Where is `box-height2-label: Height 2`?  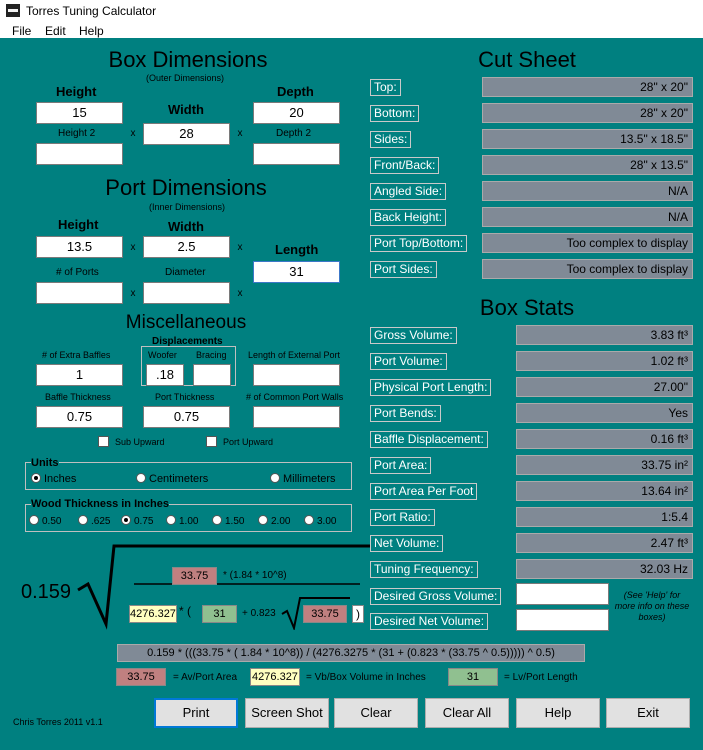
box-height2-label: Height 2 is located at coordinates (77, 134).